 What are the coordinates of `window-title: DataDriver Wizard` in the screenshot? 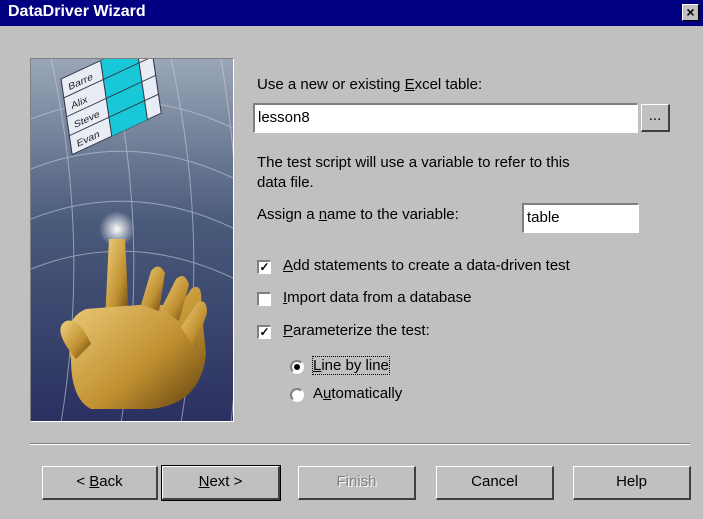 It's located at (77, 11).